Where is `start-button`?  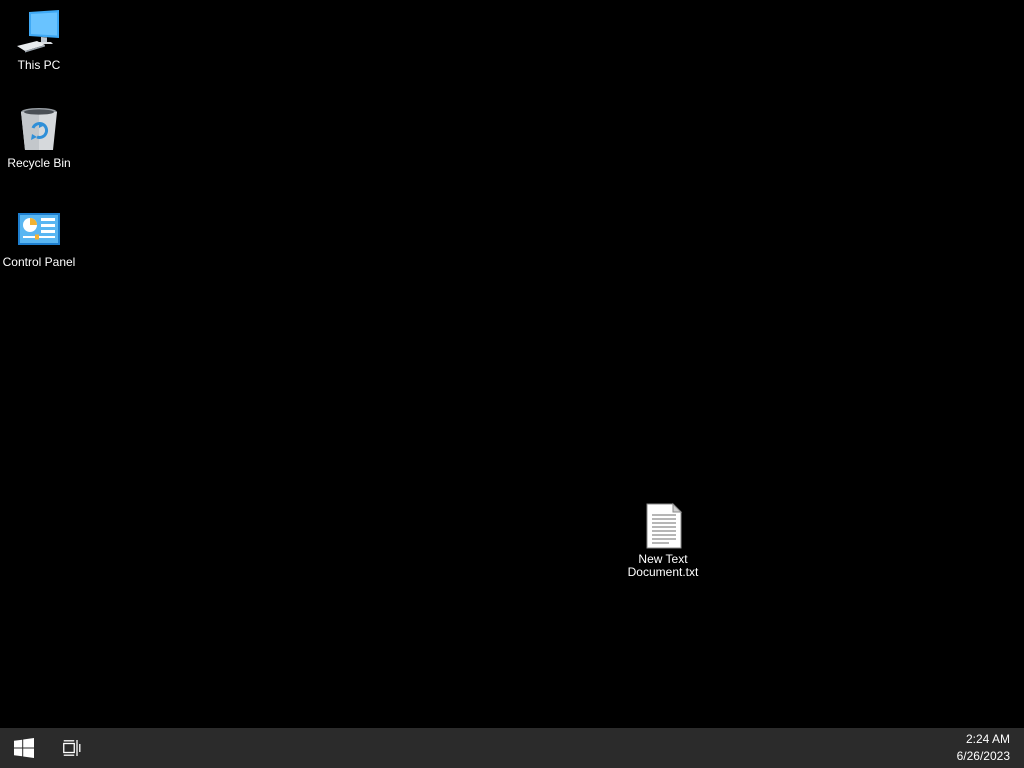 start-button is located at coordinates (24, 748).